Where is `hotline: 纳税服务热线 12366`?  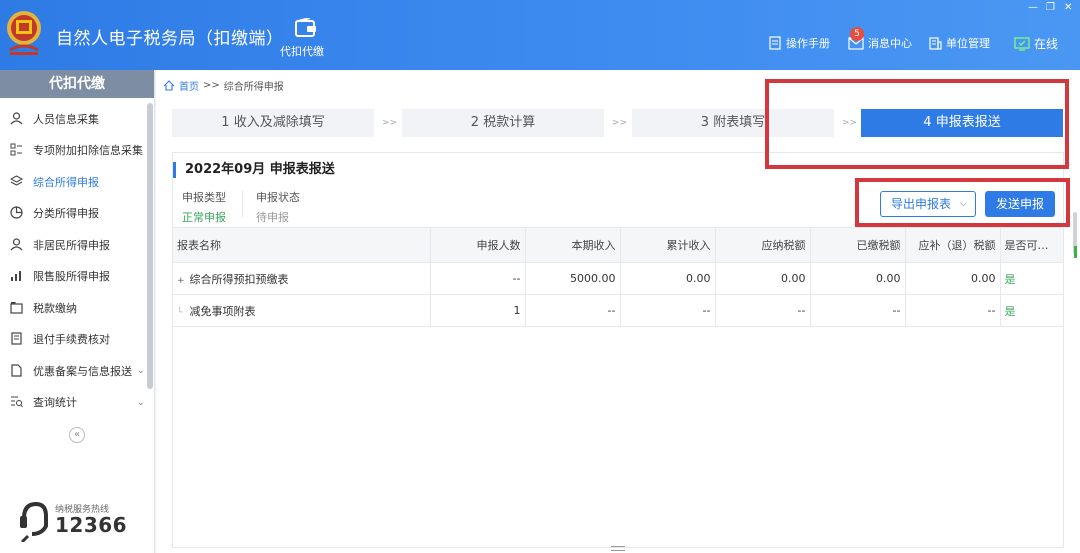
hotline: 纳税服务热线 12366 is located at coordinates (83, 522).